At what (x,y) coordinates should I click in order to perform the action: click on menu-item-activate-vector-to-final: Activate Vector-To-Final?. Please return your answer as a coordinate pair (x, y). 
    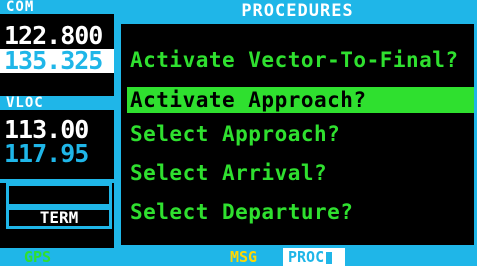
    Looking at the image, I should click on (300, 60).